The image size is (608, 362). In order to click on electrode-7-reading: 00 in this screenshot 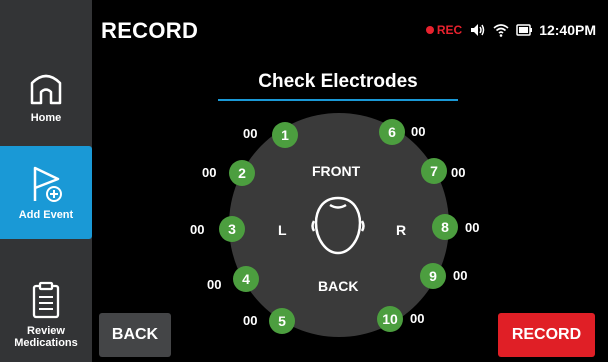, I will do `click(458, 172)`.